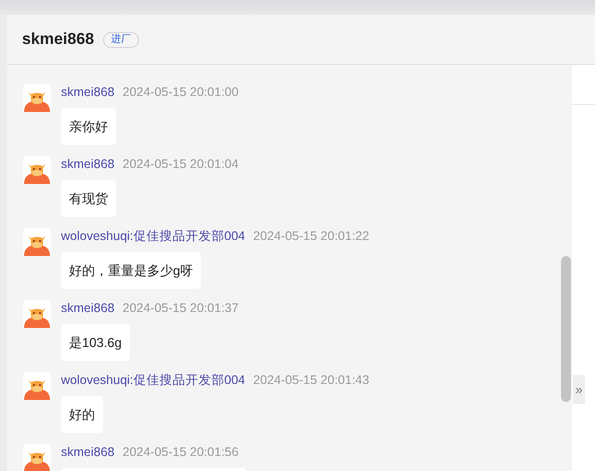  I want to click on expand-button: », so click(579, 389).